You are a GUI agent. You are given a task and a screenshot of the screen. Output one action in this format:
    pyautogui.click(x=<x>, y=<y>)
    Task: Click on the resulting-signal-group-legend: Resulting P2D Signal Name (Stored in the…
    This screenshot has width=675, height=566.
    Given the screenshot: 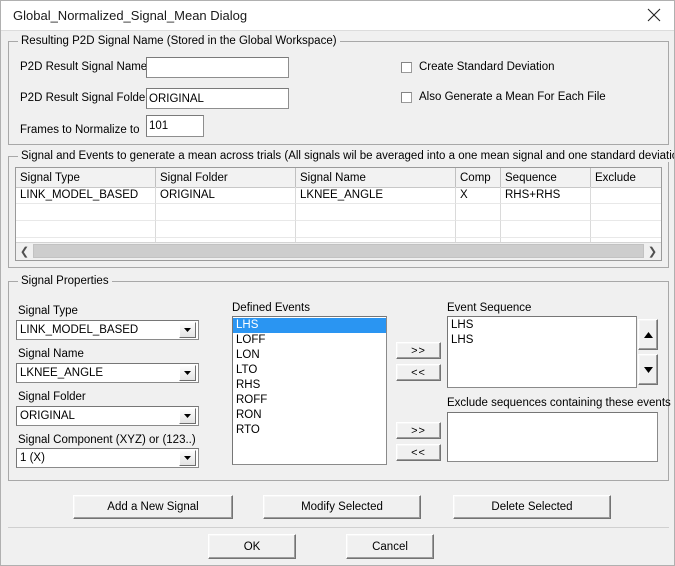 What is the action you would take?
    pyautogui.click(x=179, y=41)
    